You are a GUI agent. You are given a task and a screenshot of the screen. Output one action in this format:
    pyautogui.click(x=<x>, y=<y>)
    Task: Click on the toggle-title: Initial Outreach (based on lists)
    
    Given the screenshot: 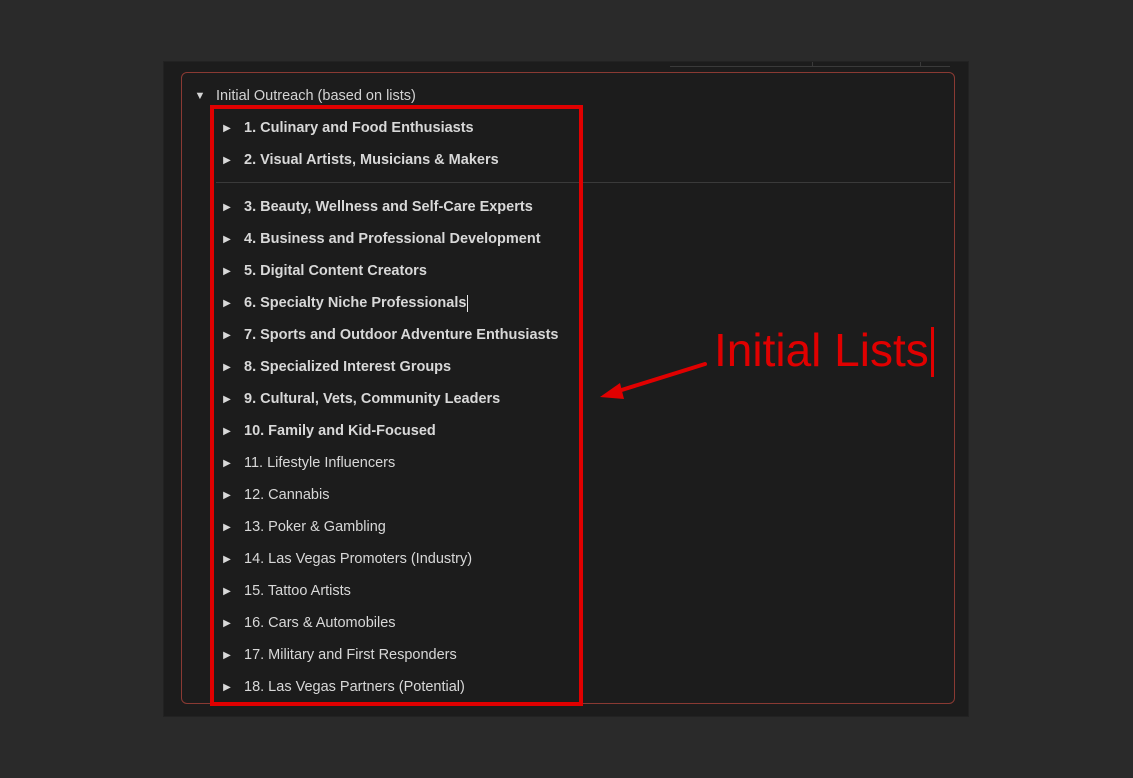 What is the action you would take?
    pyautogui.click(x=316, y=96)
    